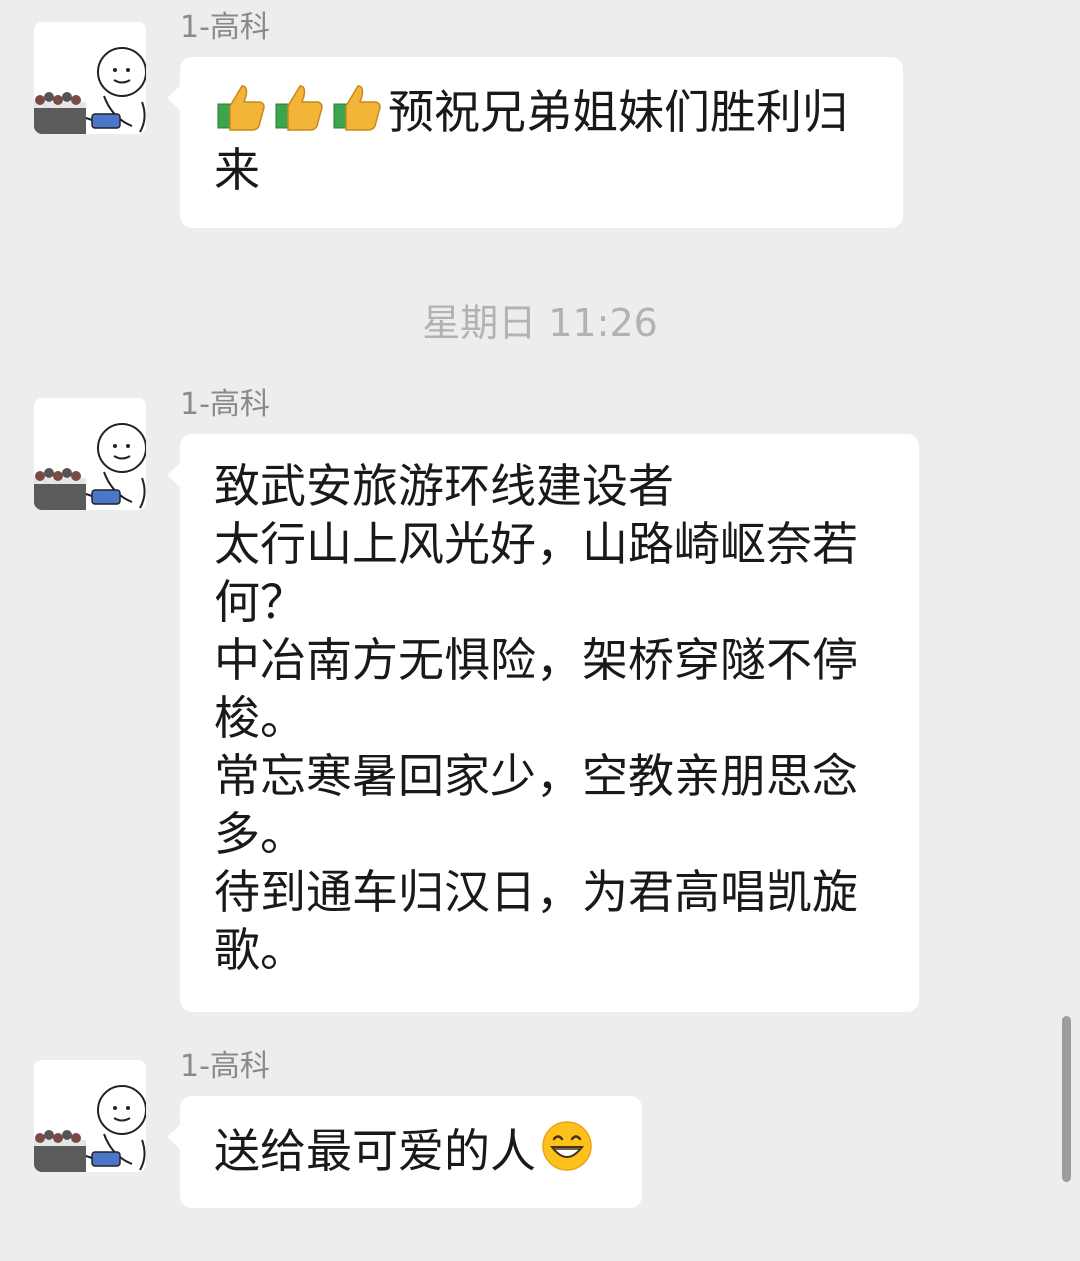 The height and width of the screenshot is (1261, 1080). What do you see at coordinates (618, 112) in the screenshot?
I see `message-text: 预祝兄弟姐妹们胜利归` at bounding box center [618, 112].